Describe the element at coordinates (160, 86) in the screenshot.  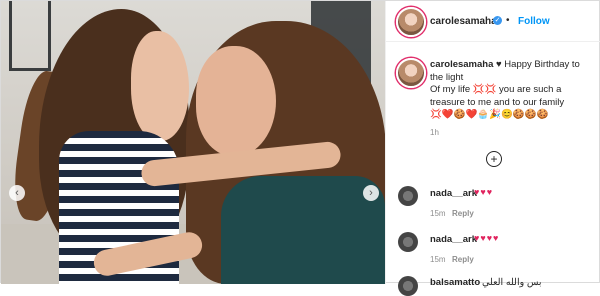
I see `photo-girl-face` at that location.